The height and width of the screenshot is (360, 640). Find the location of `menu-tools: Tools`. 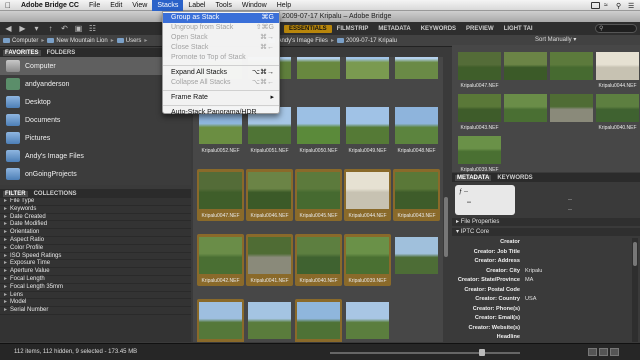

menu-tools: Tools is located at coordinates (224, 5).